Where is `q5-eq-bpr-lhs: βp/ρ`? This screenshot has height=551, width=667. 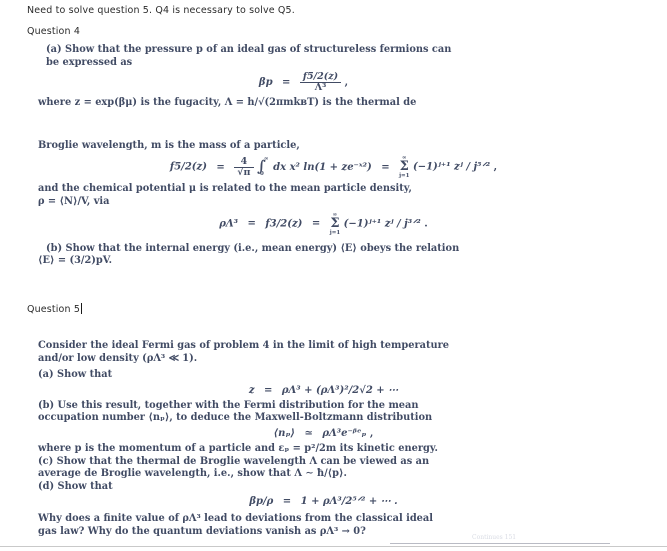
q5-eq-bpr-lhs: βp/ρ is located at coordinates (261, 502).